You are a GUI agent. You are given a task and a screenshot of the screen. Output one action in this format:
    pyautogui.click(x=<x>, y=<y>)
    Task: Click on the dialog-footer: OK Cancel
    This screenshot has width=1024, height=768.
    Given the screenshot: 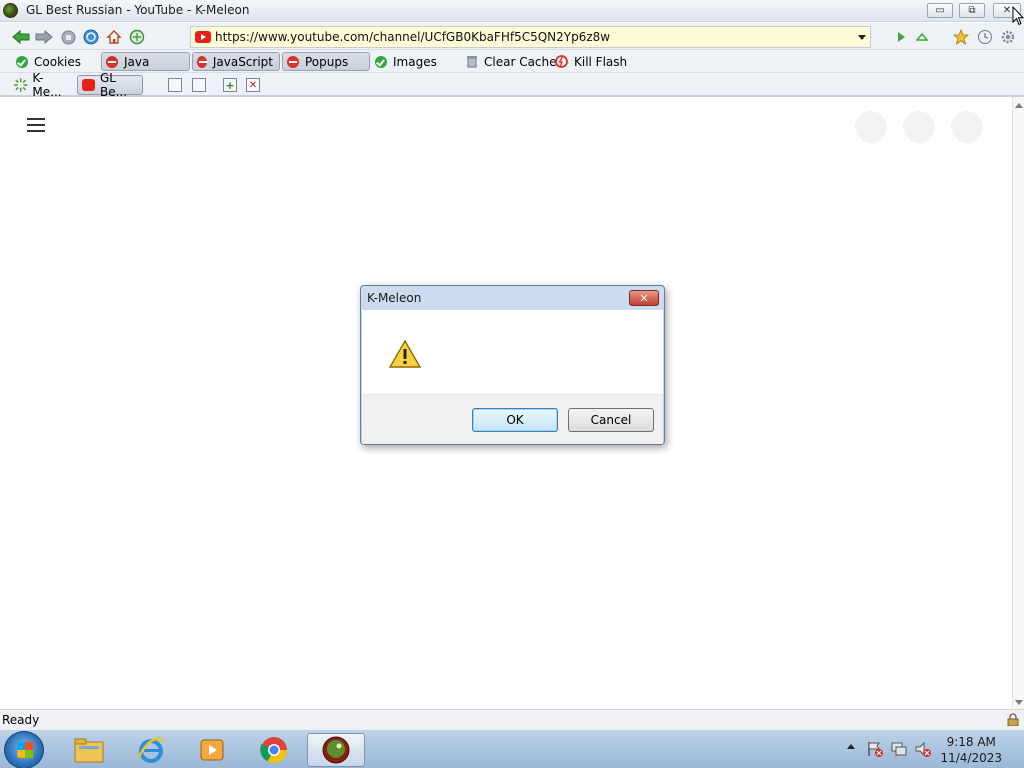 What is the action you would take?
    pyautogui.click(x=512, y=419)
    